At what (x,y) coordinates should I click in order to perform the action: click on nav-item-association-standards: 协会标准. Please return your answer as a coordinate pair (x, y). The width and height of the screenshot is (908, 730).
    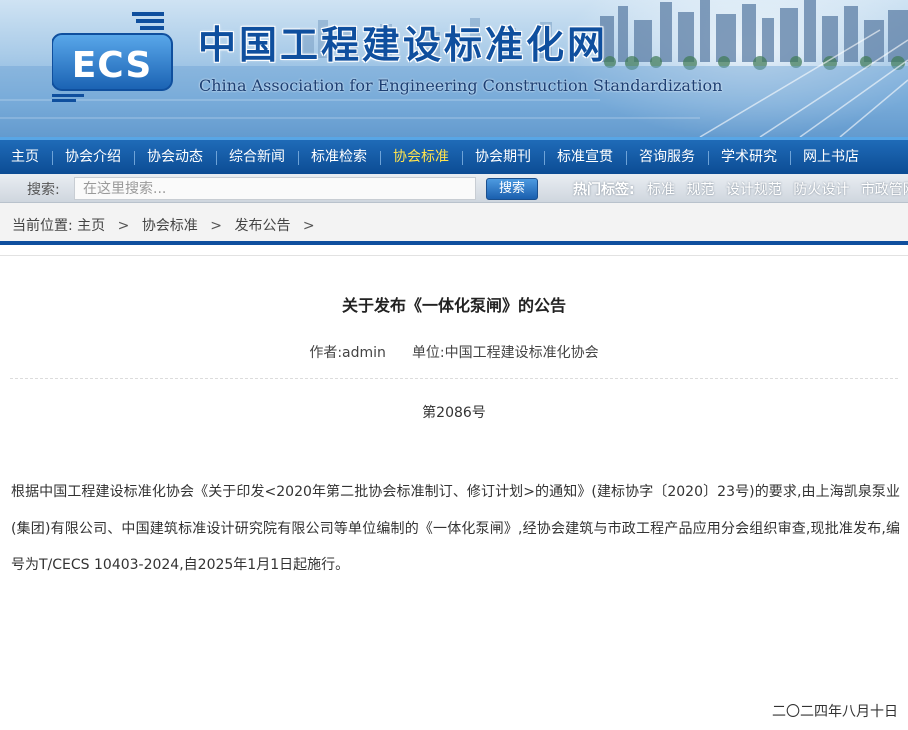
    Looking at the image, I should click on (421, 157).